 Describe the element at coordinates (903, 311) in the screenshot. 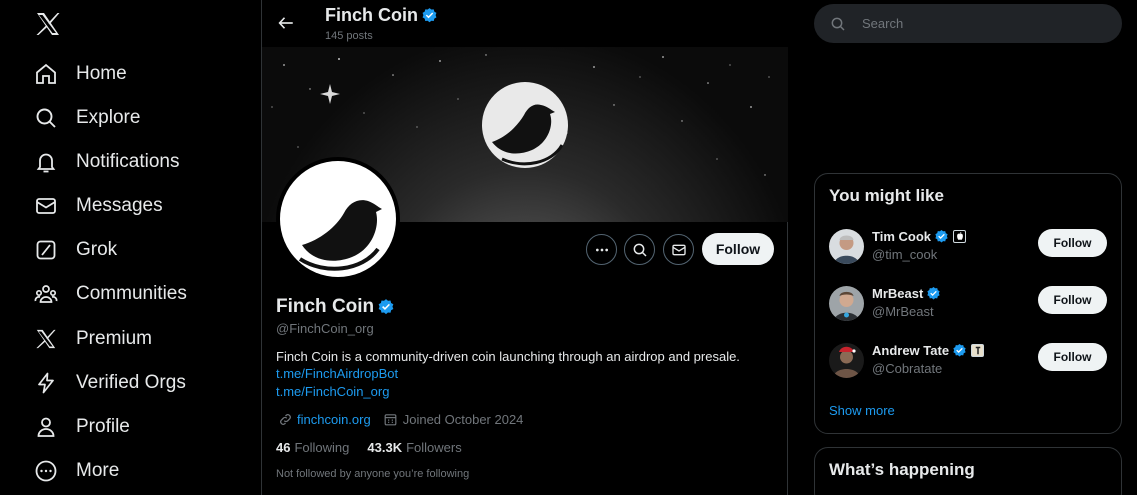

I see `suggestion-handle: @MrBeast` at that location.